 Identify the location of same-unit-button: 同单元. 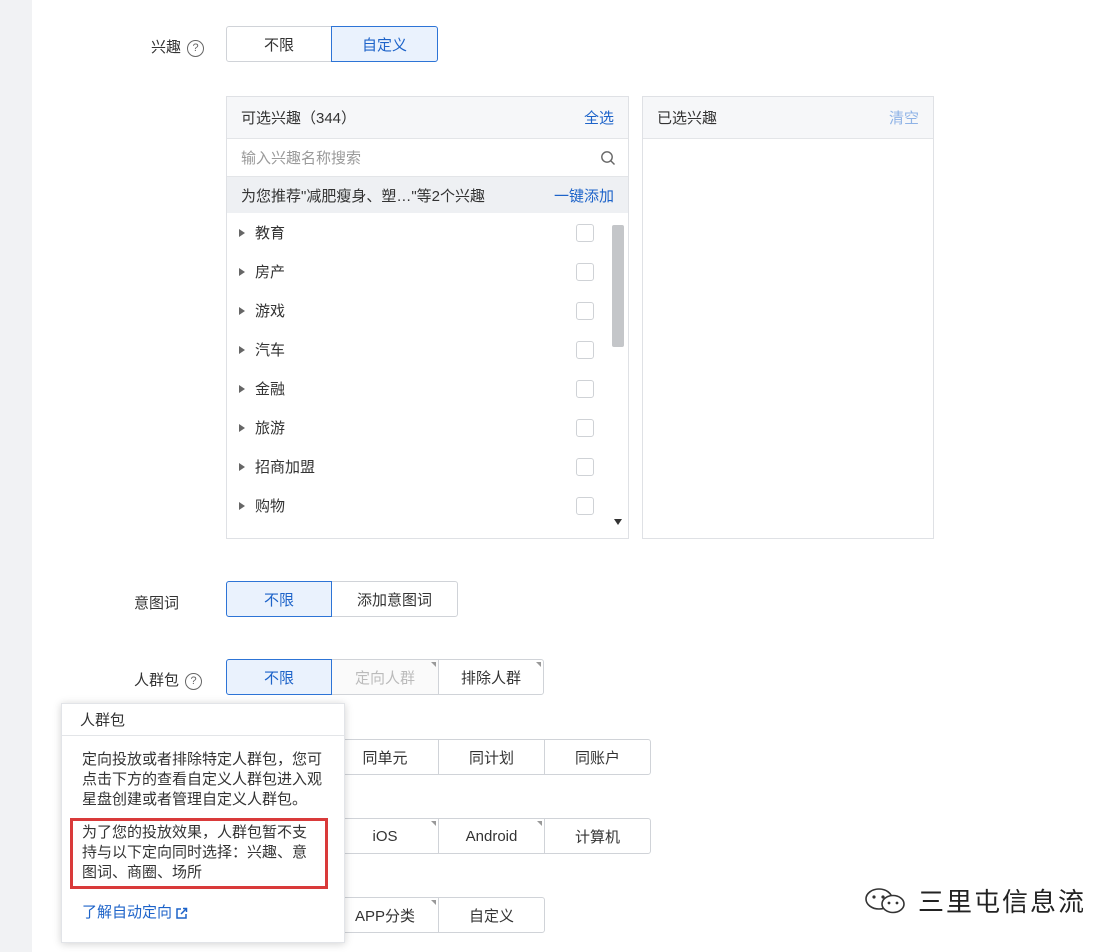
(385, 757).